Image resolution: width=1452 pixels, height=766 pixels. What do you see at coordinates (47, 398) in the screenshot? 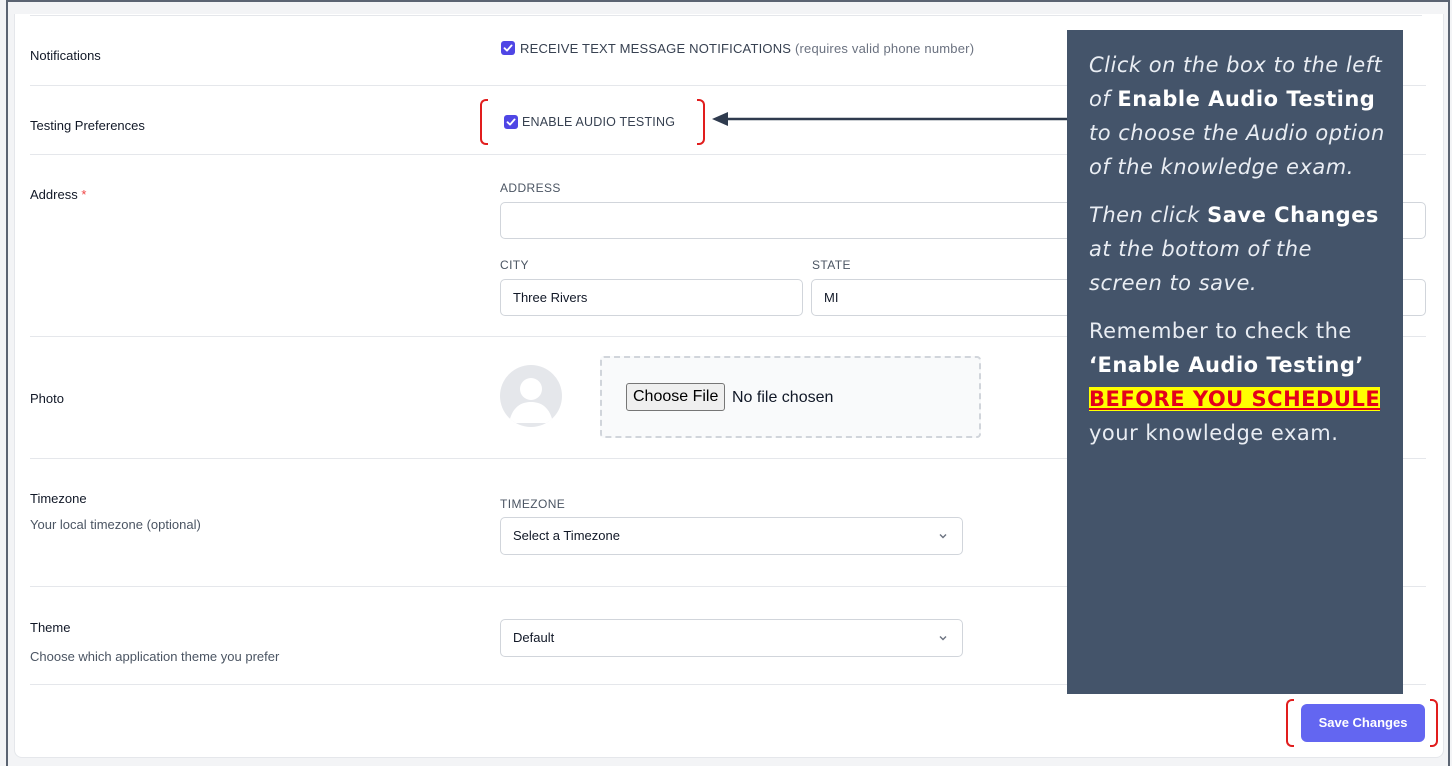
I see `photo-label: Photo` at bounding box center [47, 398].